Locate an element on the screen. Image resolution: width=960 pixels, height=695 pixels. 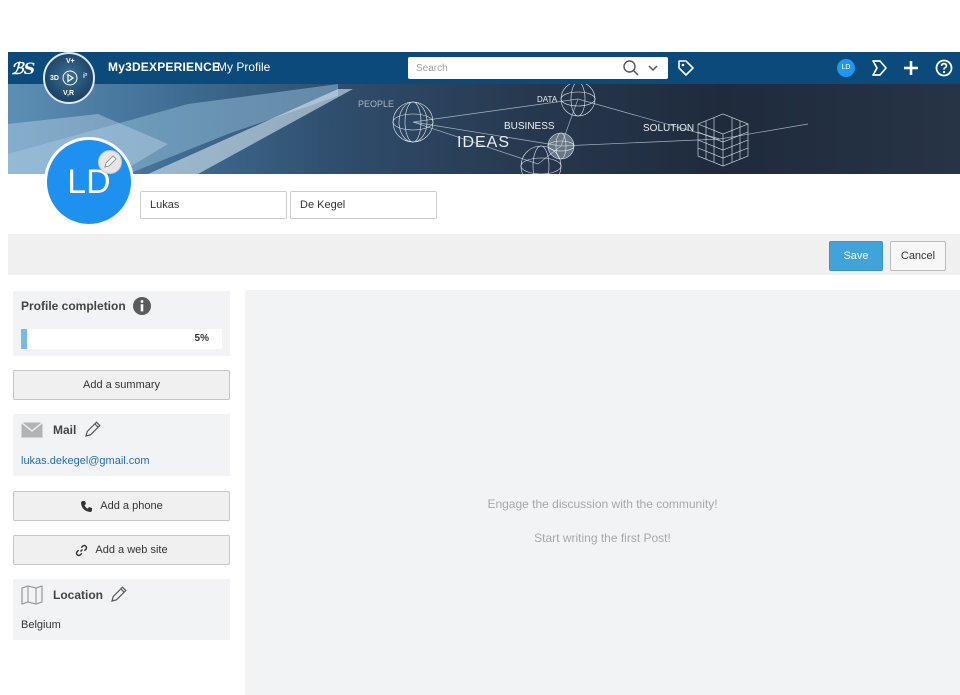
svg-text: ℬS is located at coordinates (23, 68).